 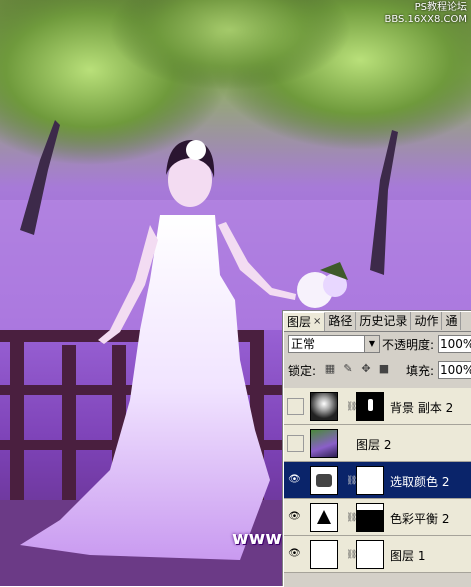 I want to click on lock-row: 锁定: ▦ ✎ ✥ ■ 填充: 100%, so click(x=379, y=370).